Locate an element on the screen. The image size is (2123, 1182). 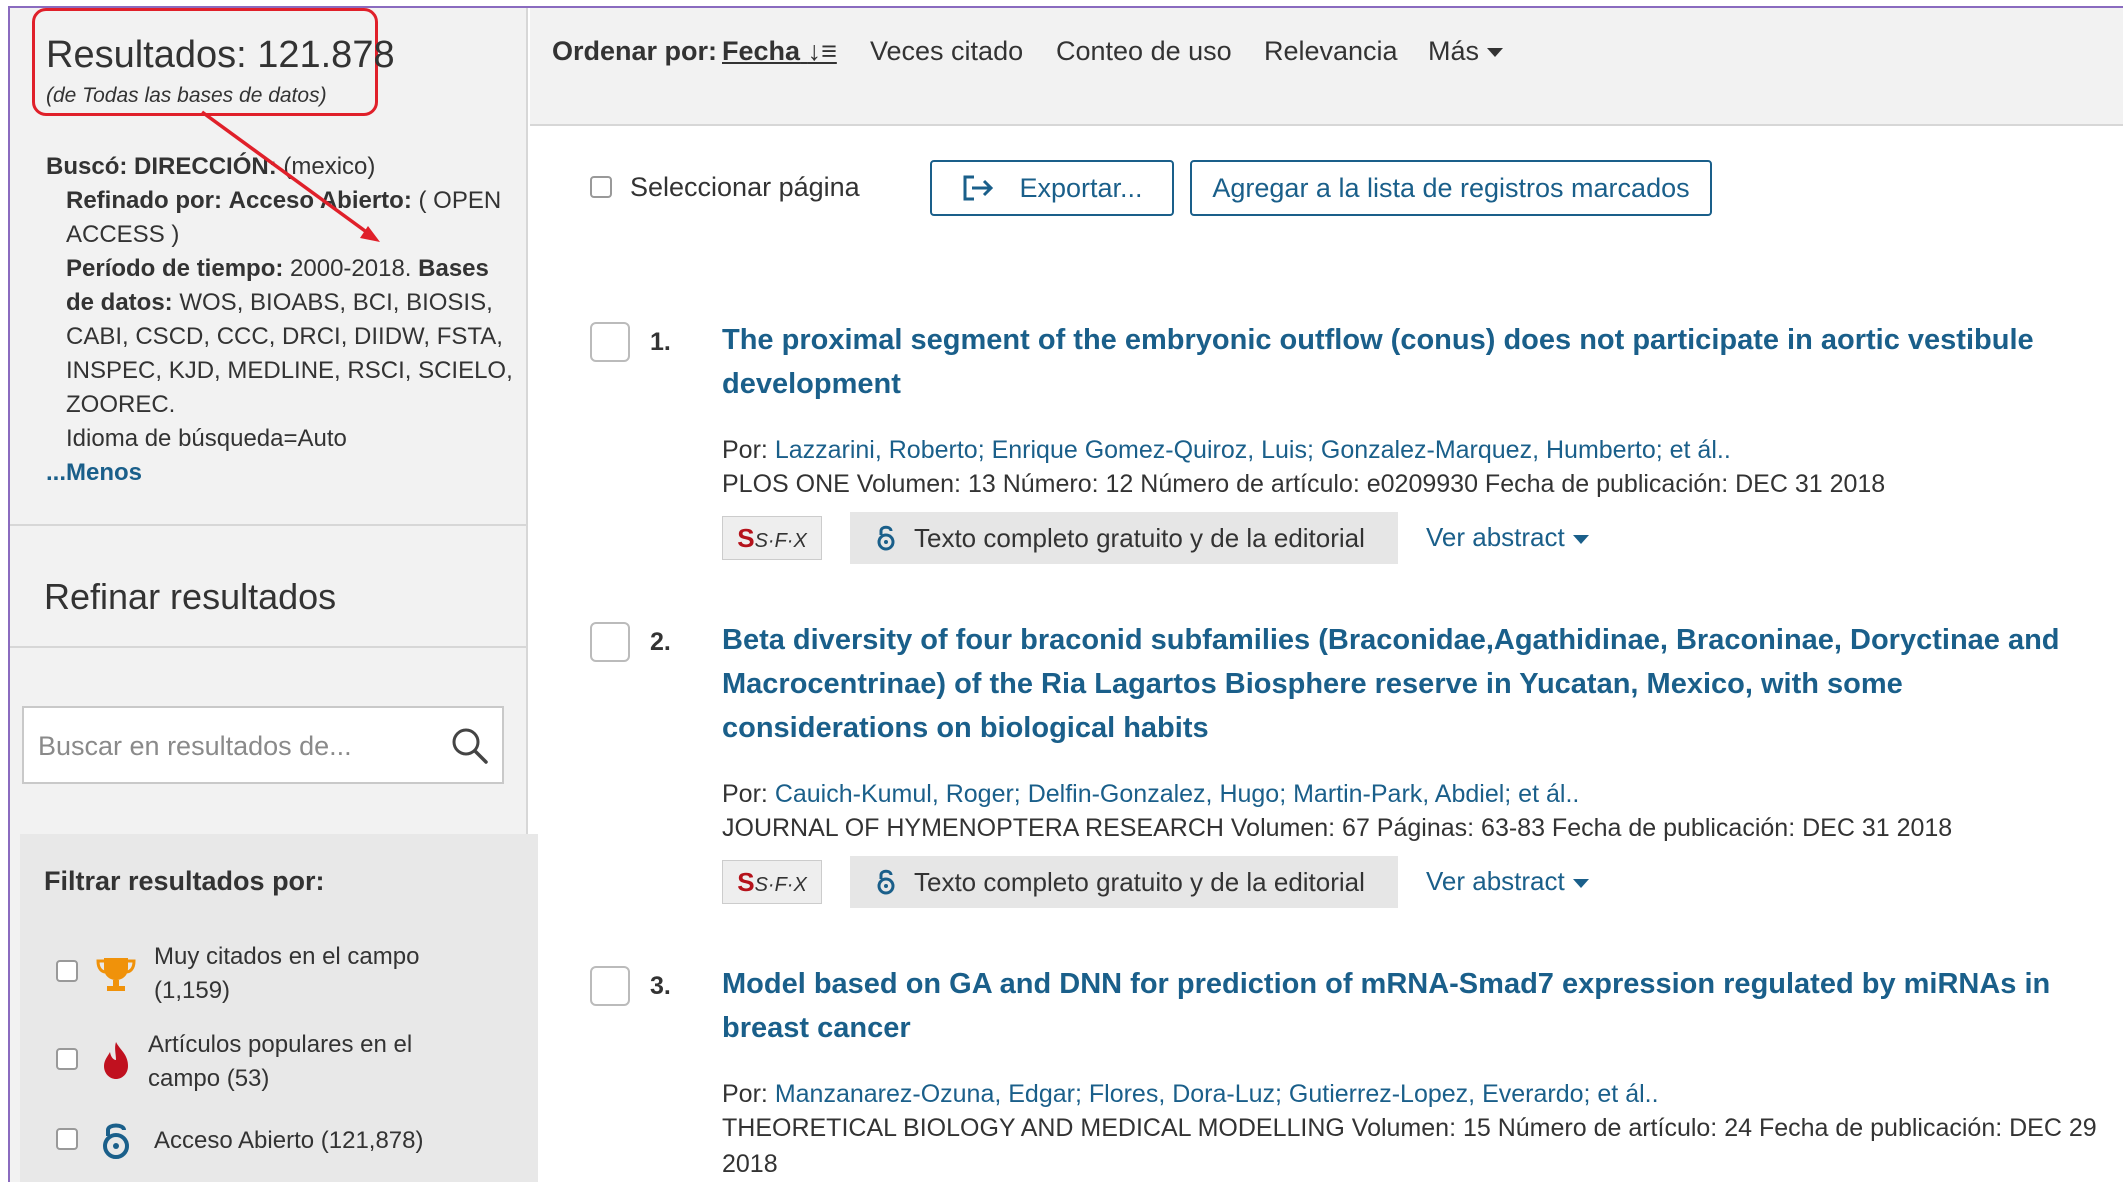
sort-label: Ordenar por: is located at coordinates (635, 51).